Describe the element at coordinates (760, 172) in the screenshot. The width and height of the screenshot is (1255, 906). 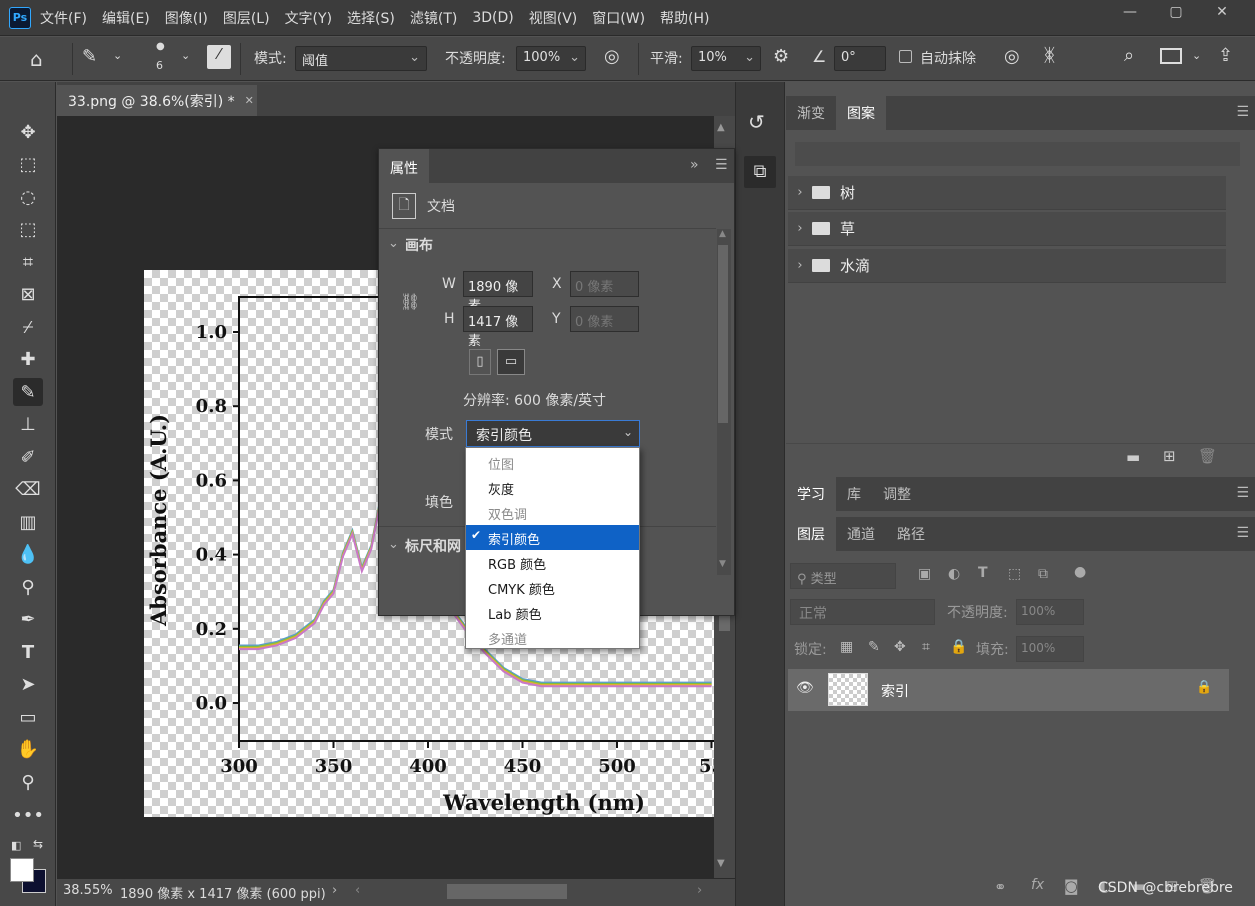
I see `properties-panel-icon: ⧉` at that location.